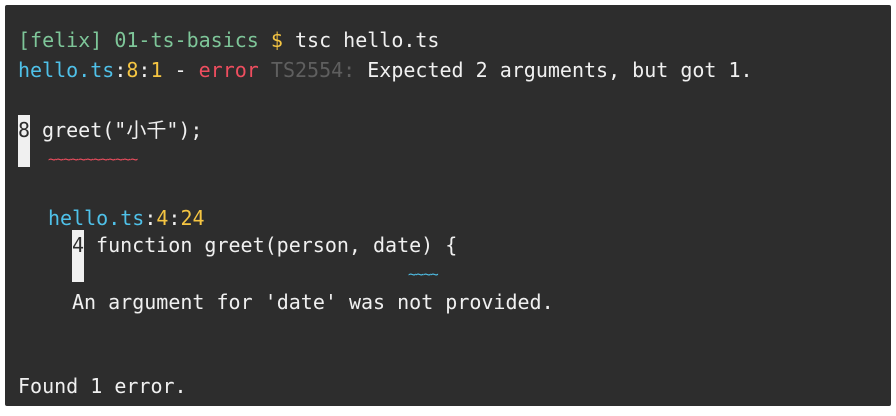  Describe the element at coordinates (24, 130) in the screenshot. I see `snippet-line-number: 8` at that location.